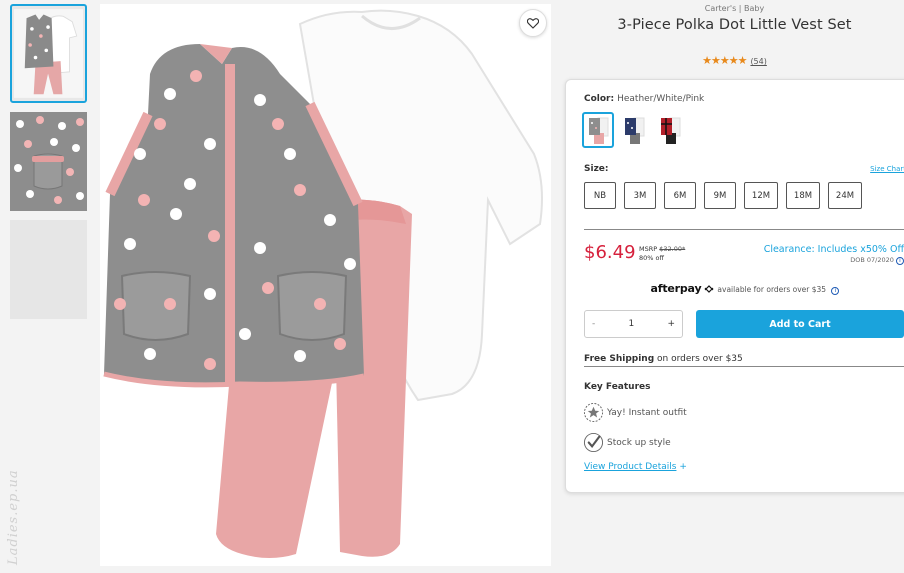 Image resolution: width=904 pixels, height=573 pixels. Describe the element at coordinates (845, 195) in the screenshot. I see `size-option-24m: 24M` at that location.